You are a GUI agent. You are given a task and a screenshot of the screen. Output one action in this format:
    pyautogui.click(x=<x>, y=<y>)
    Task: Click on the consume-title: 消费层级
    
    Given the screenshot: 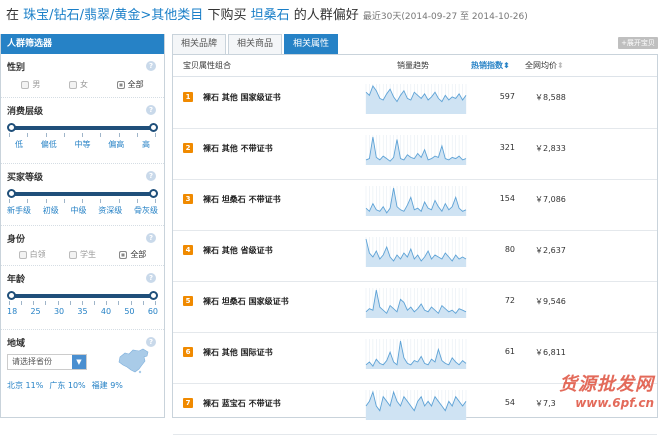 What is the action you would take?
    pyautogui.click(x=25, y=112)
    